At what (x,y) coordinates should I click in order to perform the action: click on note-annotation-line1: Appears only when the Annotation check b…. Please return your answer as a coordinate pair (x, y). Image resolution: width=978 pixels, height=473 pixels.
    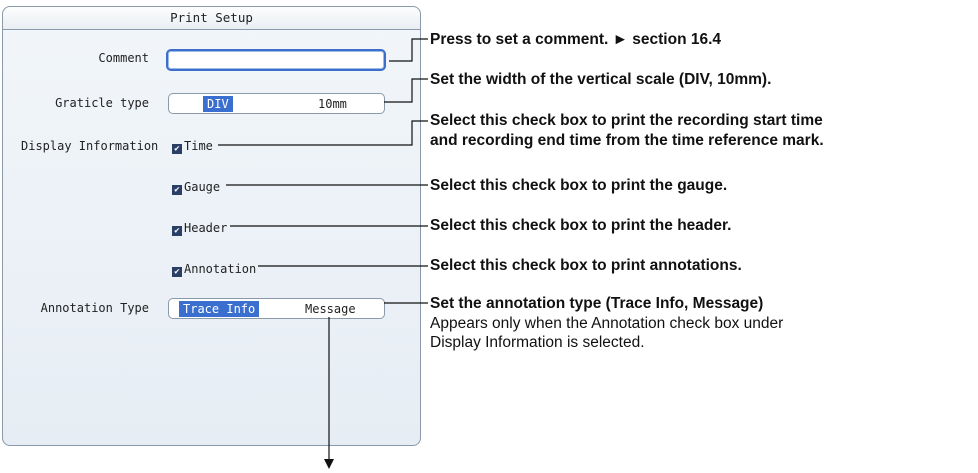
    Looking at the image, I should click on (607, 323).